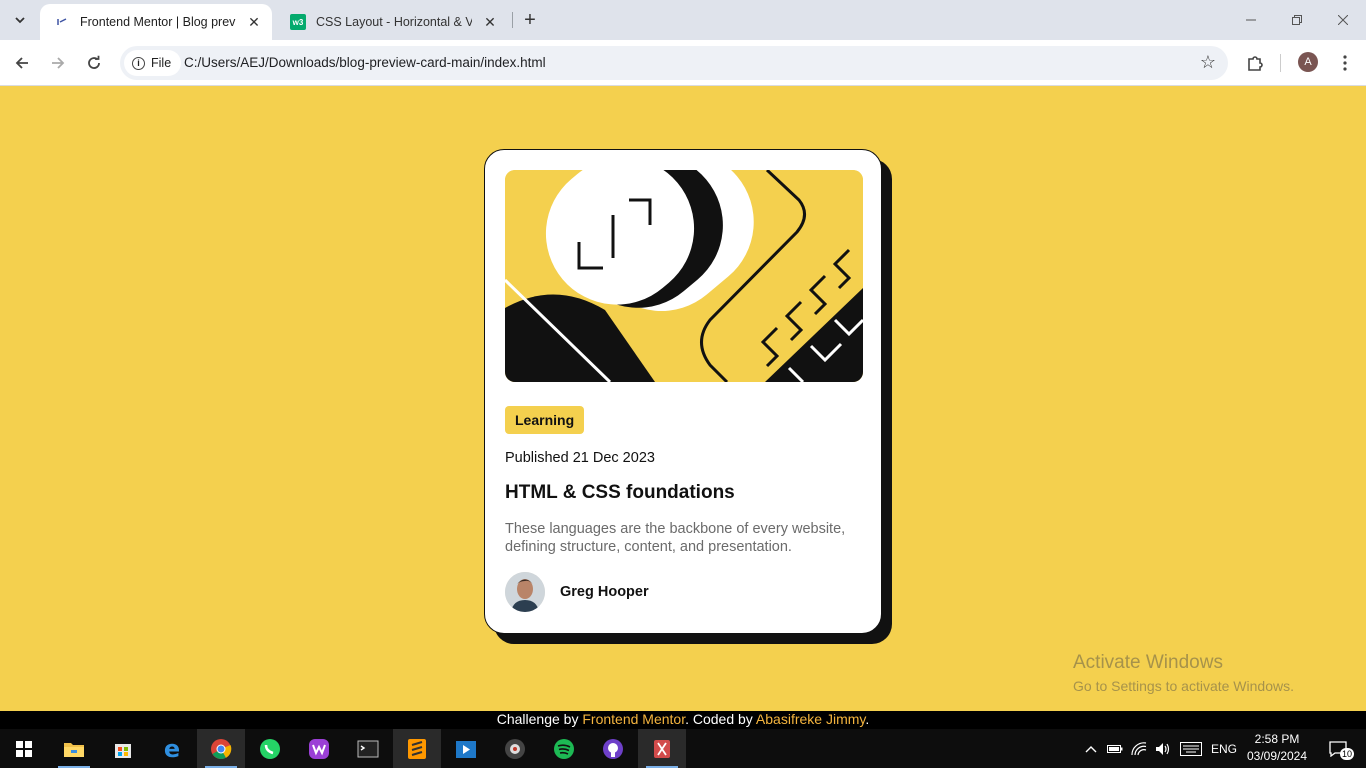  I want to click on site-info-chip: i File, so click(153, 63).